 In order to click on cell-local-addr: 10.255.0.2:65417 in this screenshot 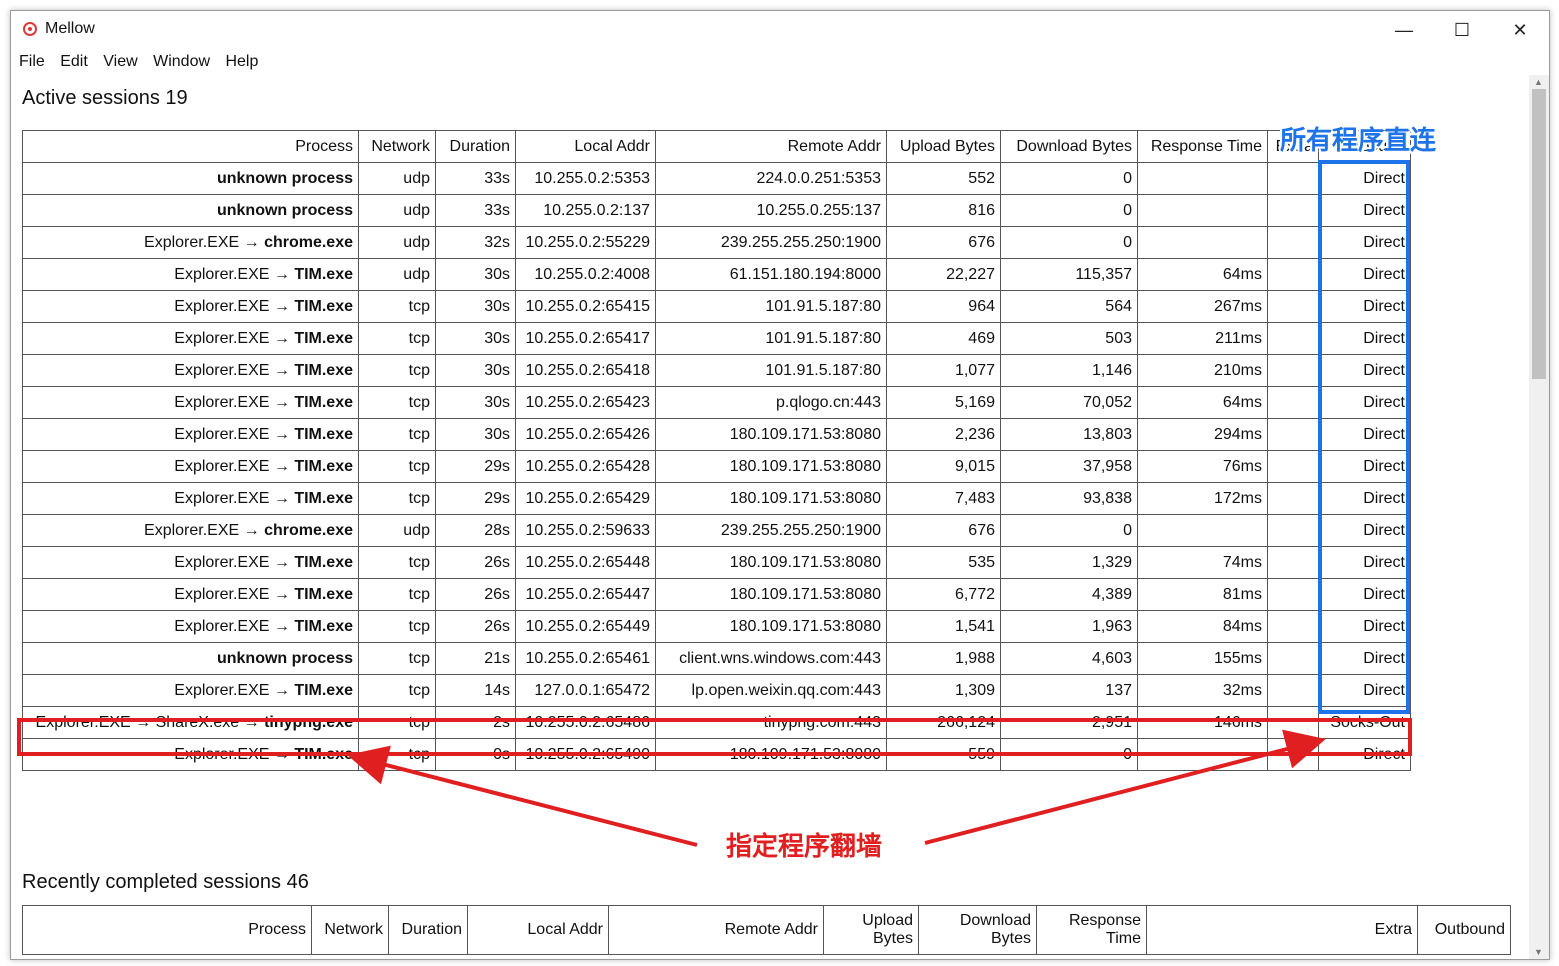, I will do `click(585, 338)`.